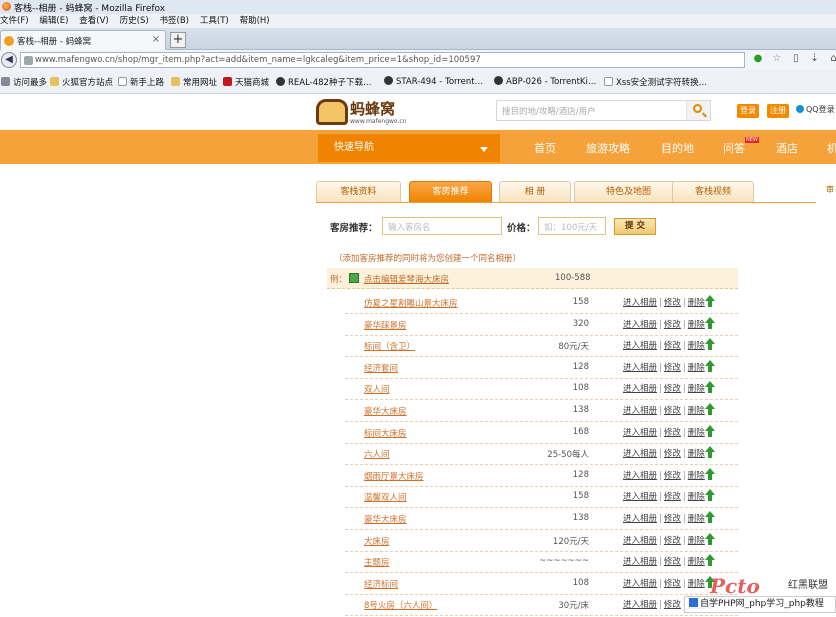 Image resolution: width=836 pixels, height=617 pixels. What do you see at coordinates (815, 109) in the screenshot?
I see `qq-login-link: QQ登录` at bounding box center [815, 109].